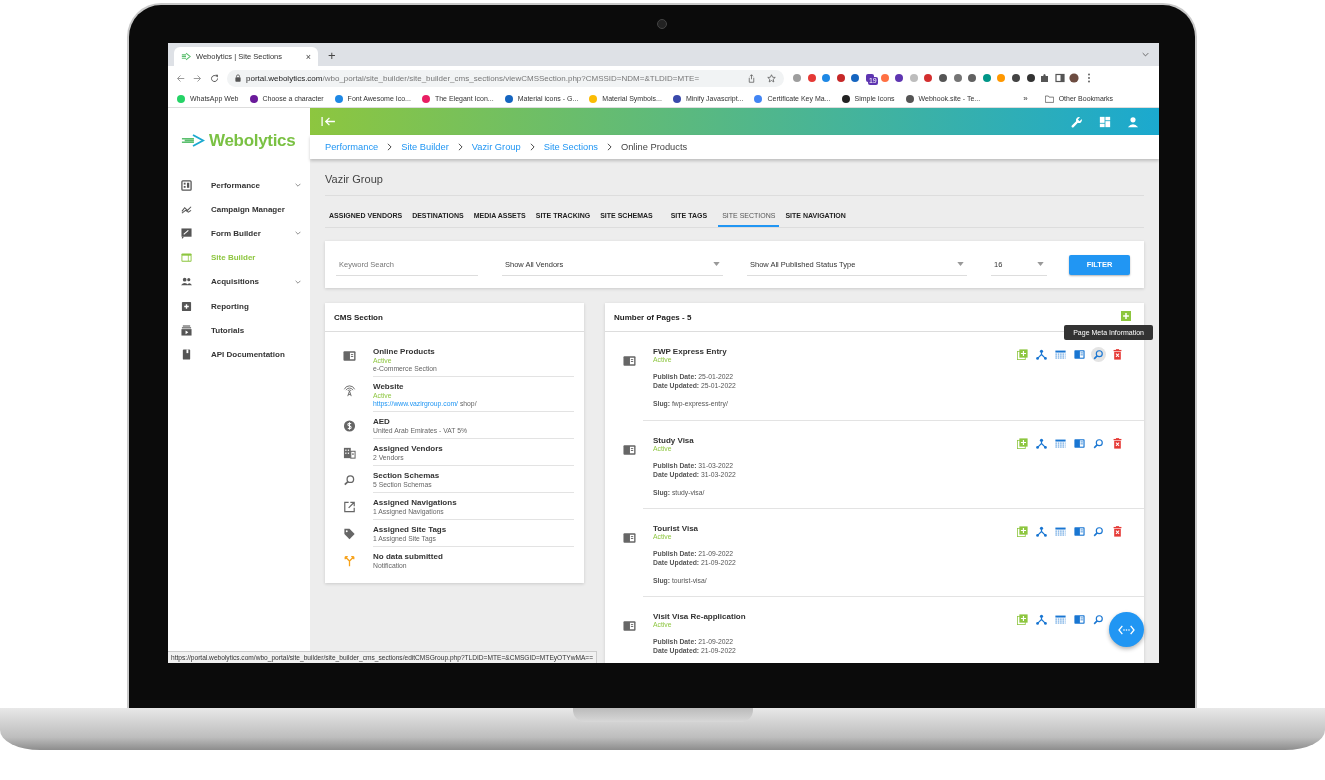 Image resolution: width=1325 pixels, height=780 pixels. I want to click on webcam-dot, so click(662, 24).